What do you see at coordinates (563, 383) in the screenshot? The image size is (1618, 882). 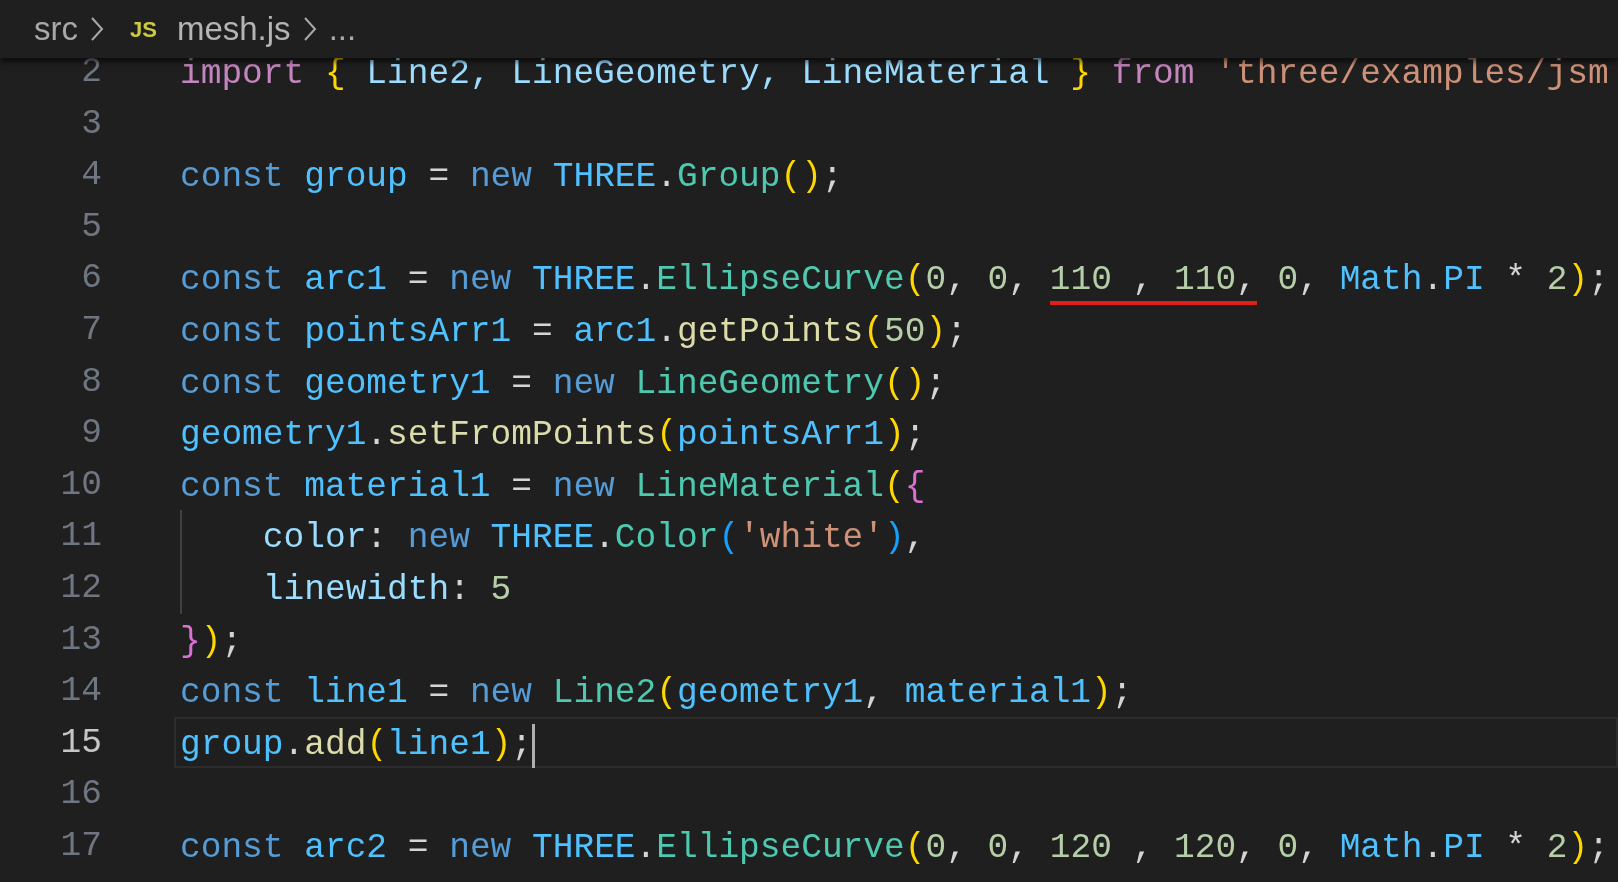 I see `code-line: const geometry1 = new LineGeometry();` at bounding box center [563, 383].